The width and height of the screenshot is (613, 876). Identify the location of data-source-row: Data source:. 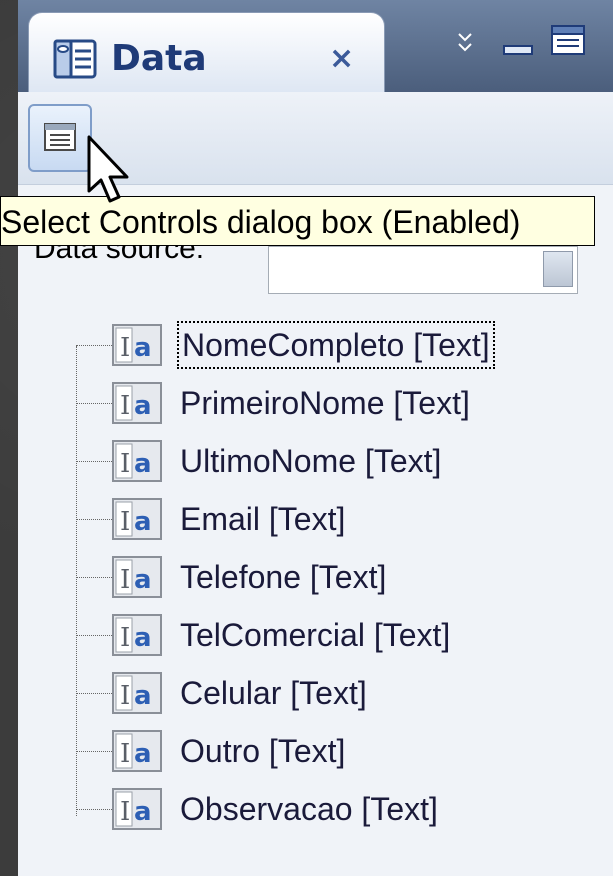
(315, 269).